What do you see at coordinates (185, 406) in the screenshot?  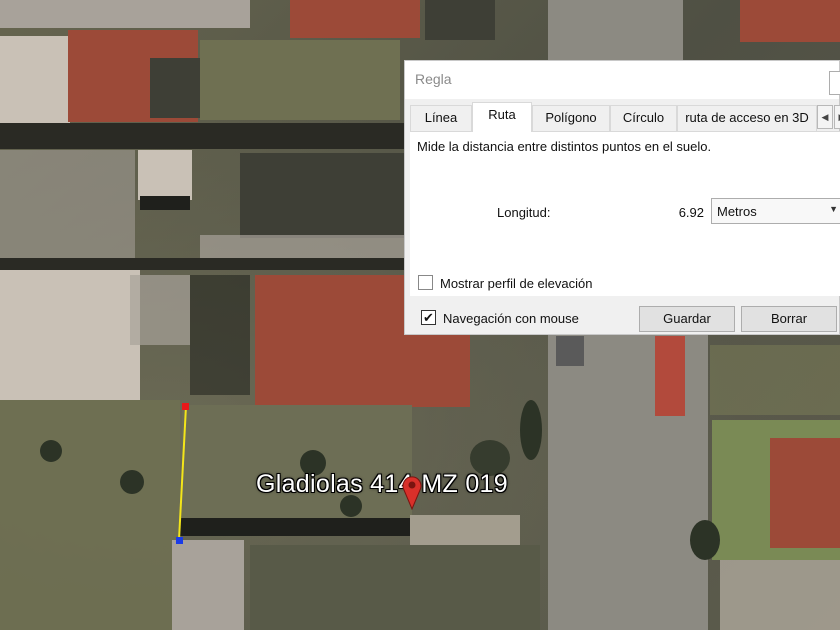 I see `measure-start-point` at bounding box center [185, 406].